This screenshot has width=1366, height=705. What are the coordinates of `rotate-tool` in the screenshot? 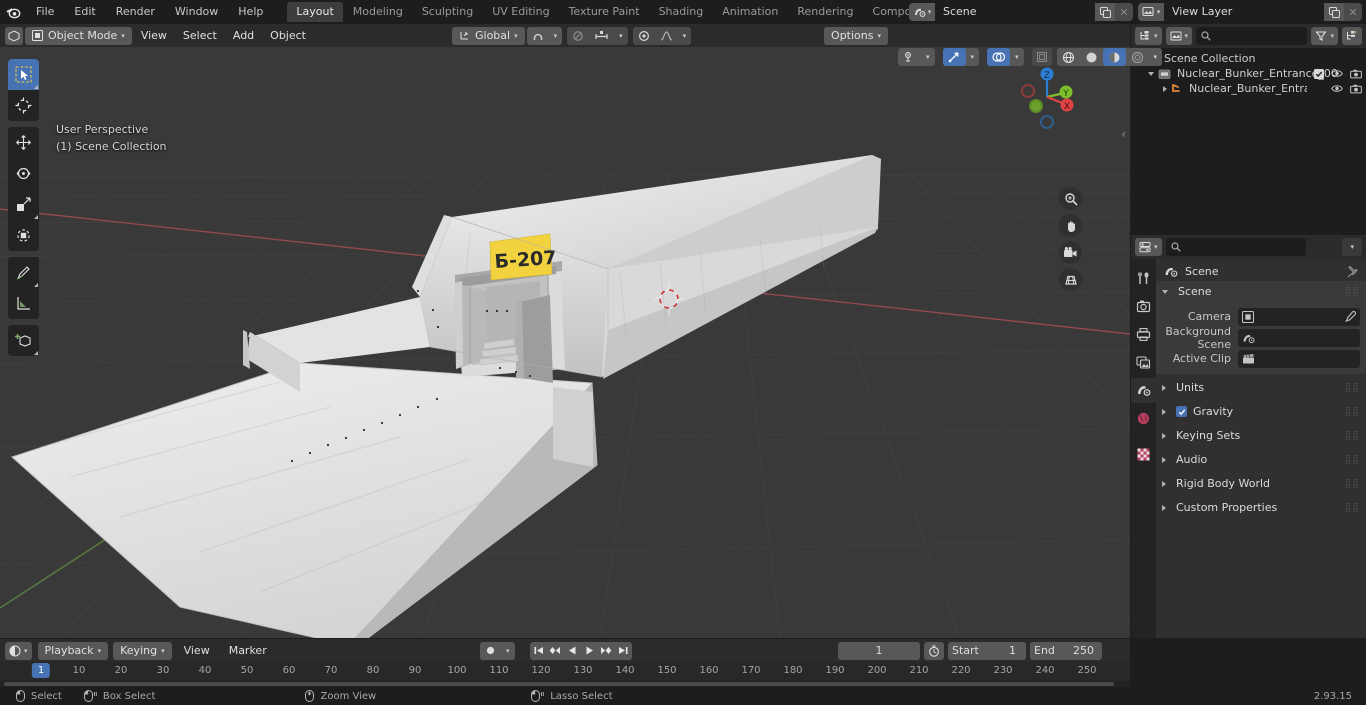 It's located at (23, 173).